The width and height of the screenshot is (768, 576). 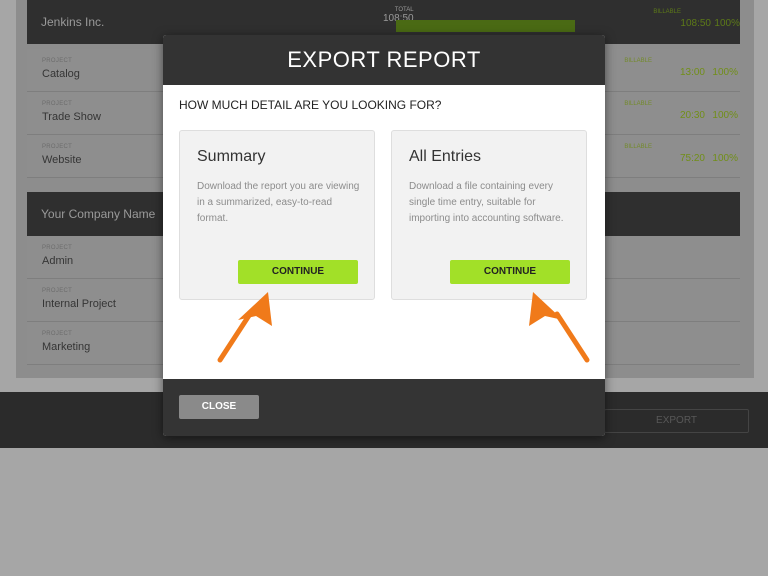 What do you see at coordinates (98, 214) in the screenshot?
I see `client-name: Your Company Name` at bounding box center [98, 214].